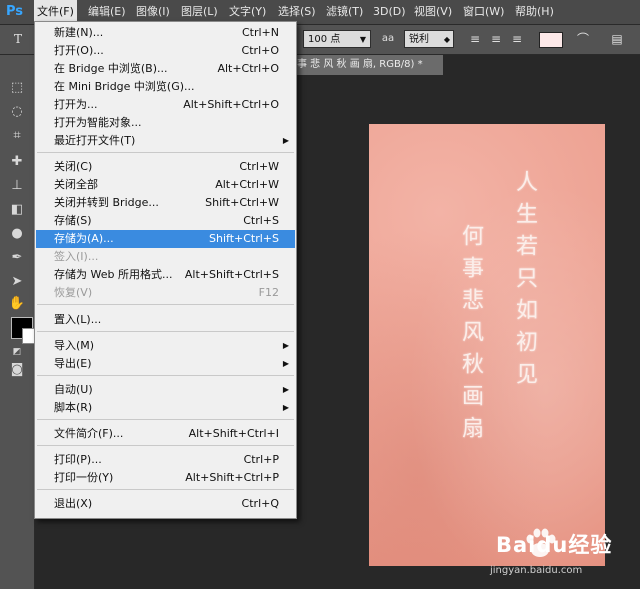  Describe the element at coordinates (17, 258) in the screenshot. I see `pen-tool-icon: ✒` at that location.